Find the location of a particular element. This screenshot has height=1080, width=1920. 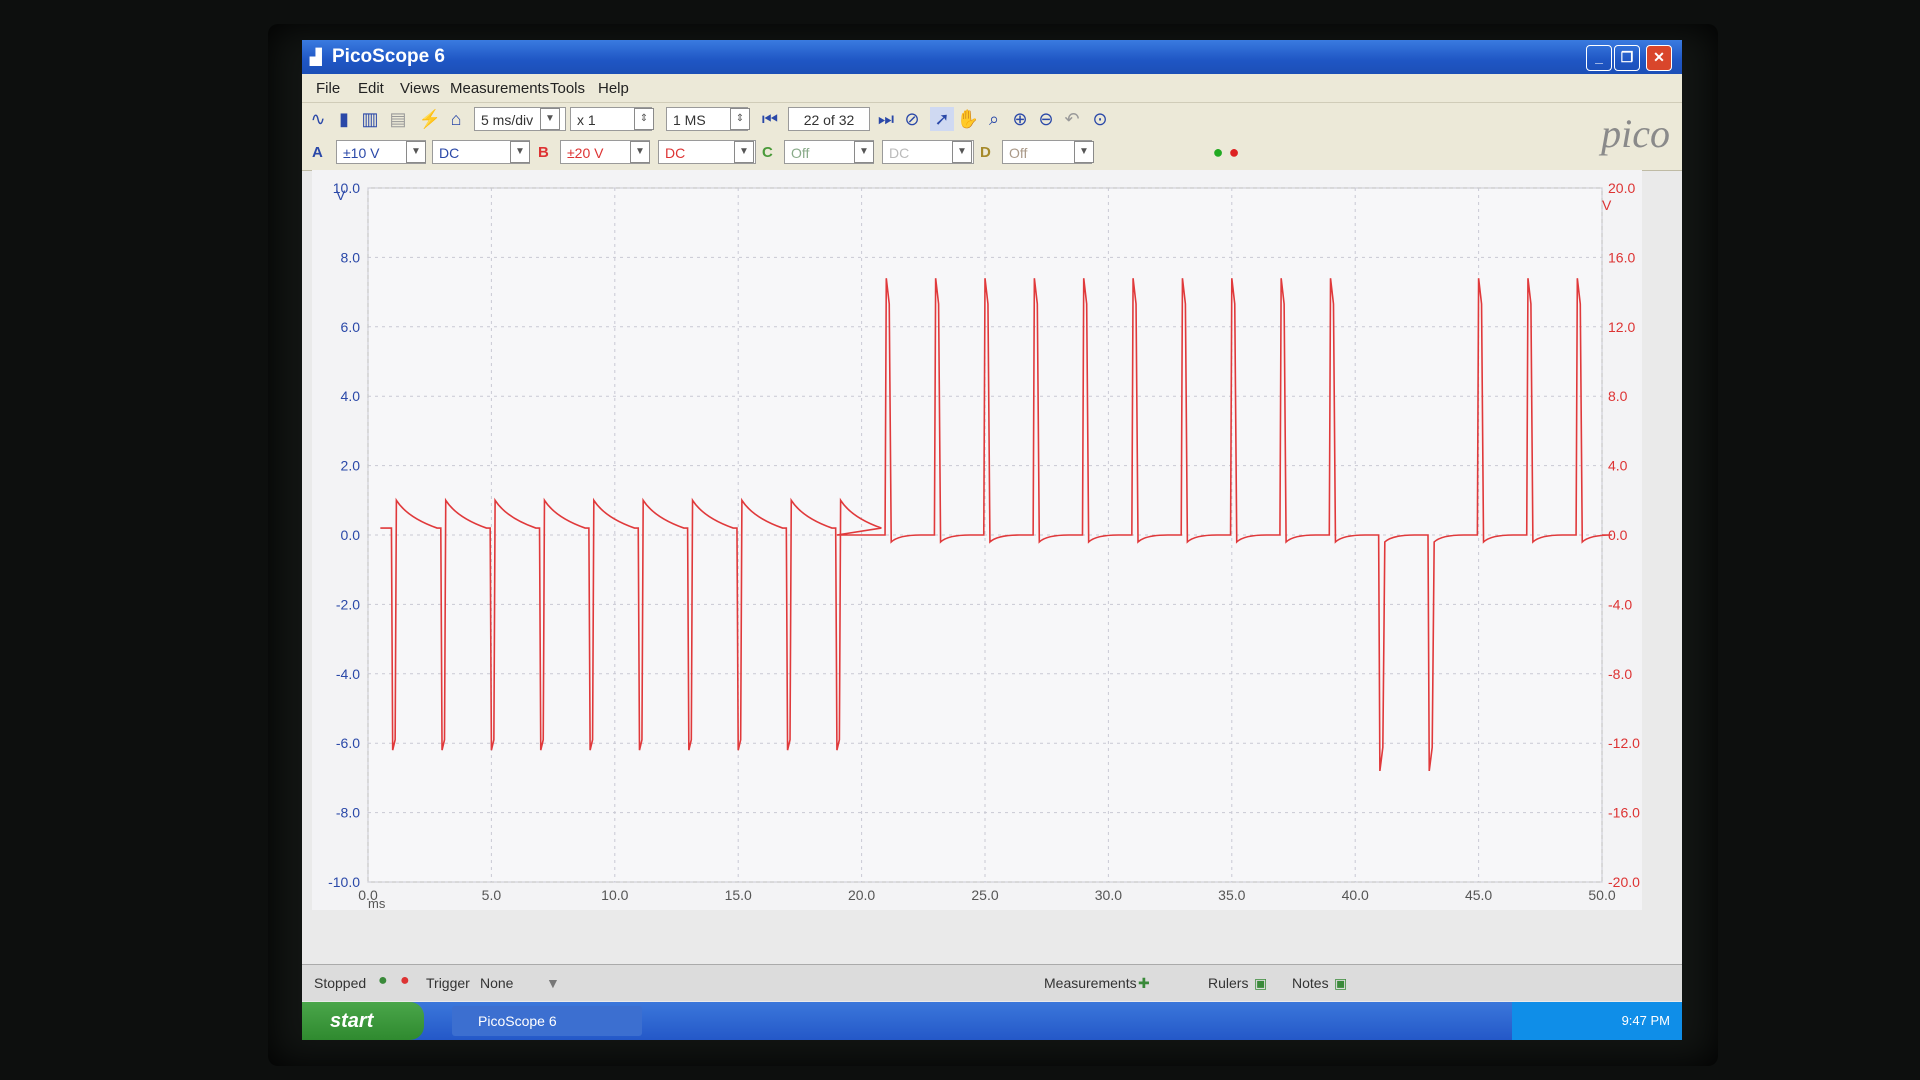

menu-measurements: Measurements is located at coordinates (499, 88).